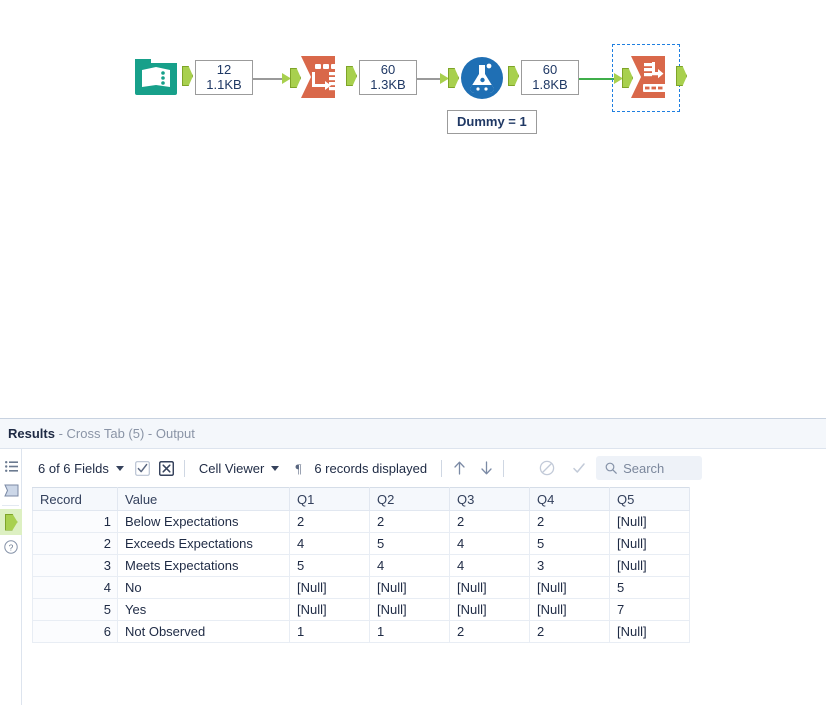 The image size is (826, 705). What do you see at coordinates (409, 521) in the screenshot?
I see `cell-q2: 2` at bounding box center [409, 521].